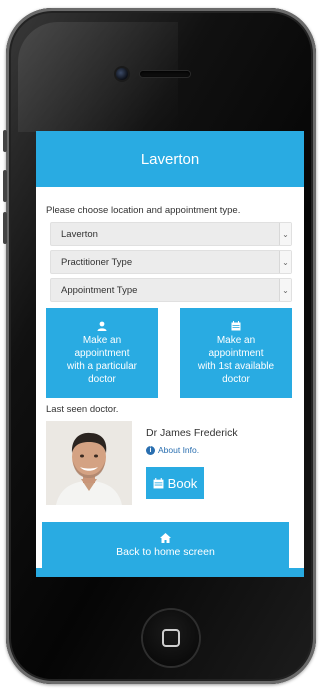 The width and height of the screenshot is (322, 690). I want to click on last-seen-label: Last seen doctor., so click(82, 409).